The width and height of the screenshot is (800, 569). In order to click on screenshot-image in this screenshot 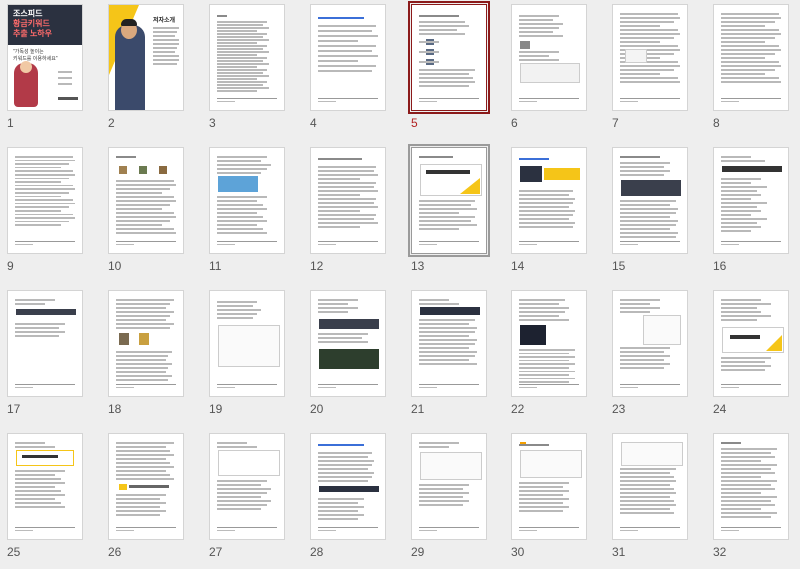, I will do `click(651, 188)`.